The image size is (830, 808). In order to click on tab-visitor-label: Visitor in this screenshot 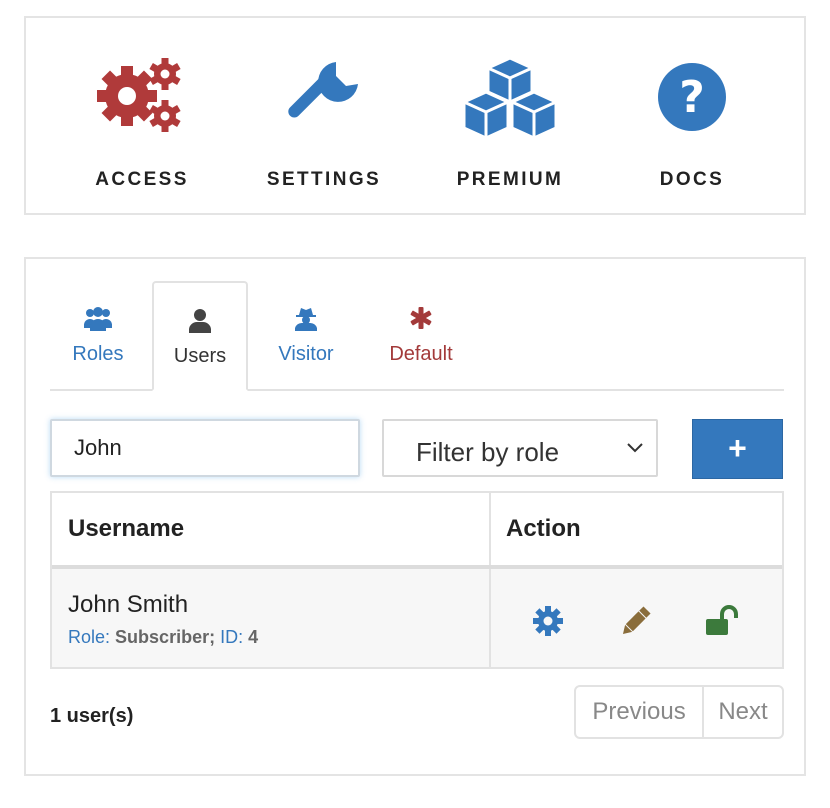, I will do `click(306, 354)`.